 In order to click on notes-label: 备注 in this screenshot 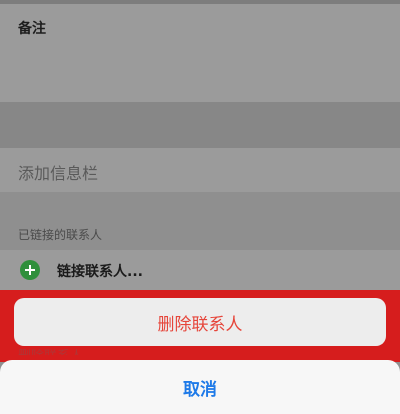, I will do `click(32, 29)`.